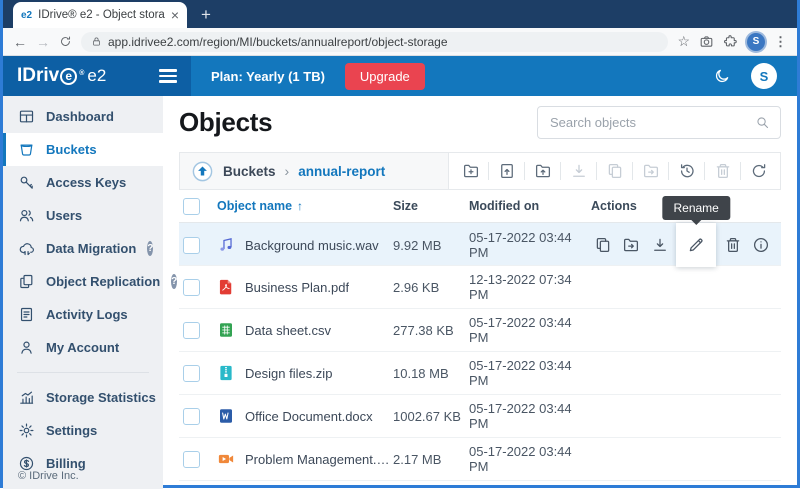 The image size is (800, 489). I want to click on bucket-icon, so click(26, 149).